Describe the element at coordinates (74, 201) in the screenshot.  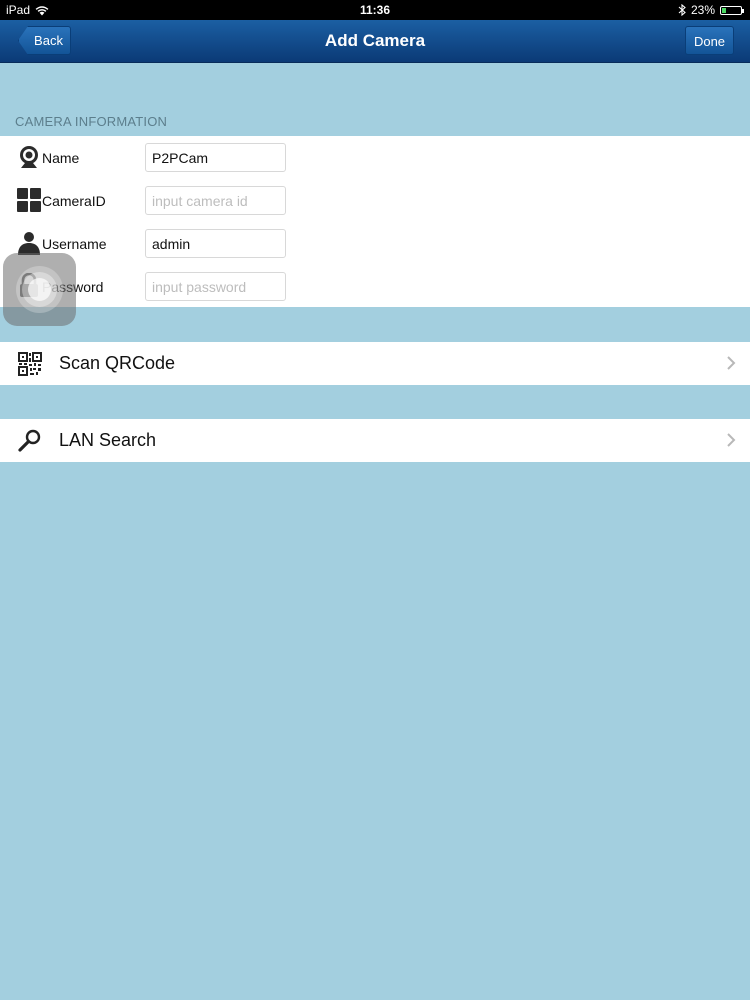
I see `camera-id-label: CameraID` at that location.